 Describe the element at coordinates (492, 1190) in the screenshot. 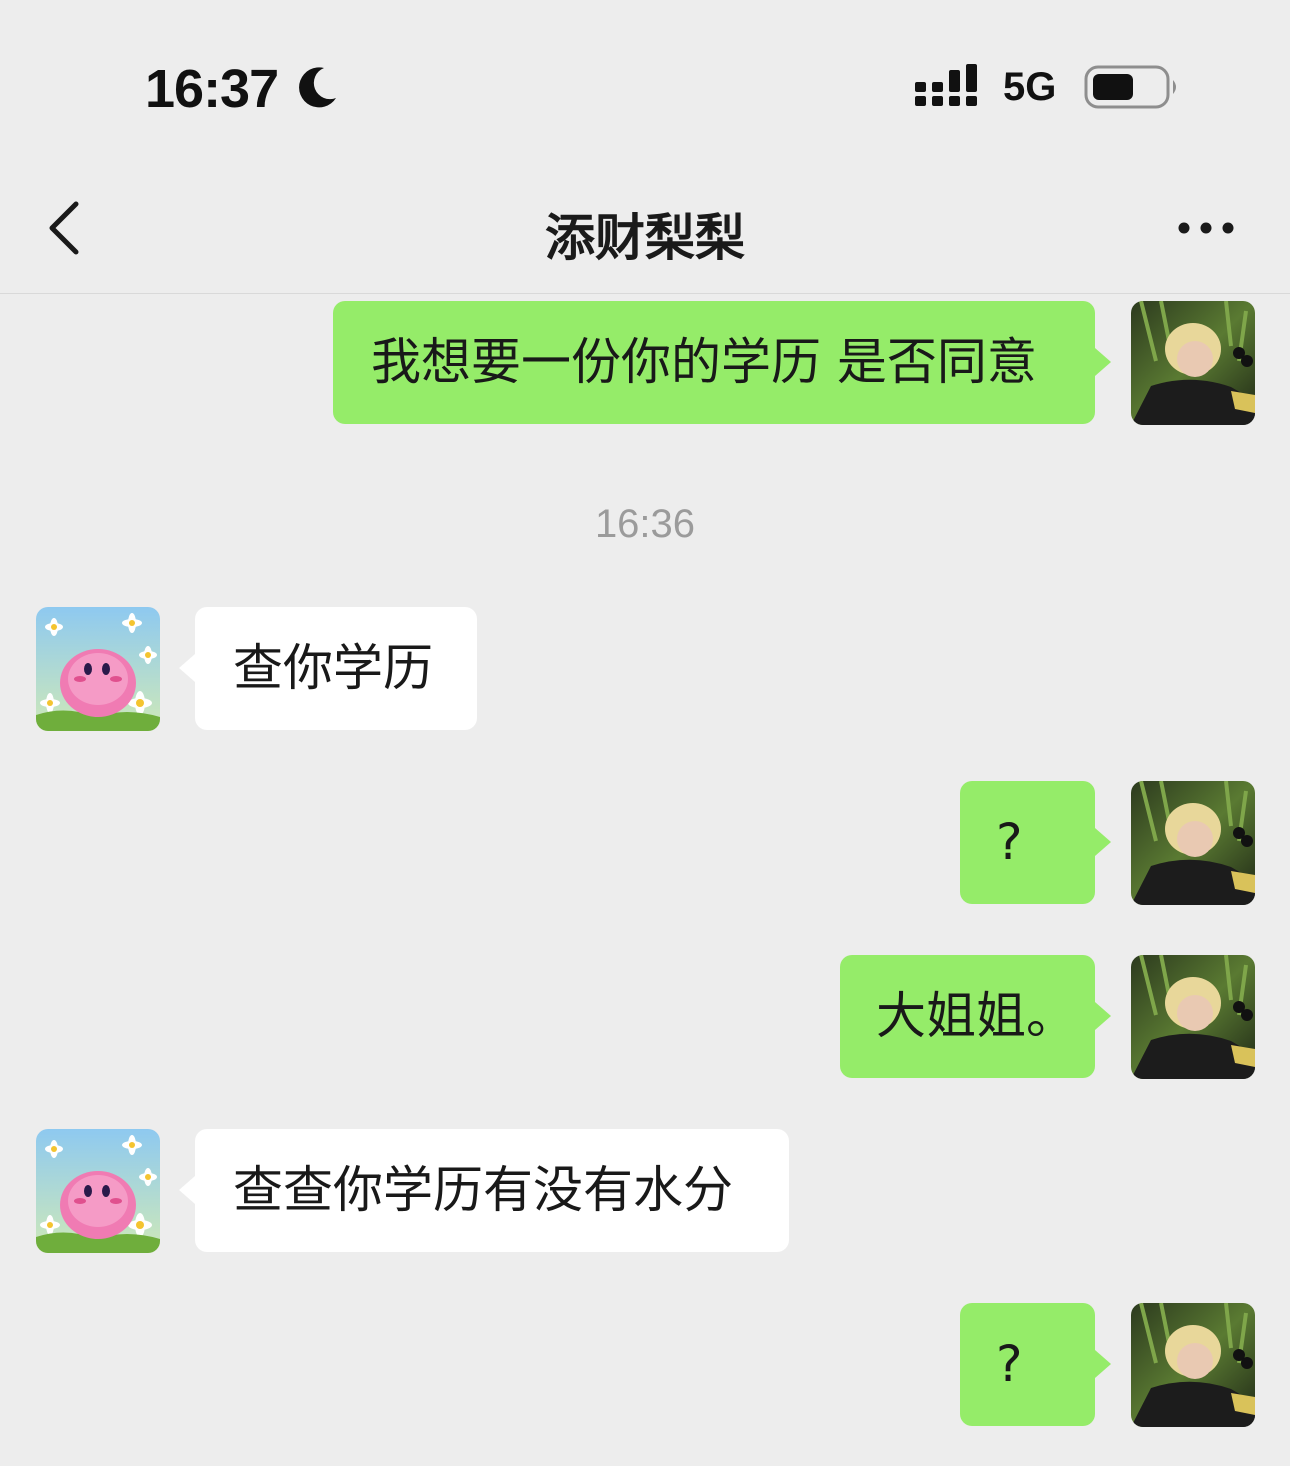

I see `message-bubble: 查查你学历有没有水分` at that location.